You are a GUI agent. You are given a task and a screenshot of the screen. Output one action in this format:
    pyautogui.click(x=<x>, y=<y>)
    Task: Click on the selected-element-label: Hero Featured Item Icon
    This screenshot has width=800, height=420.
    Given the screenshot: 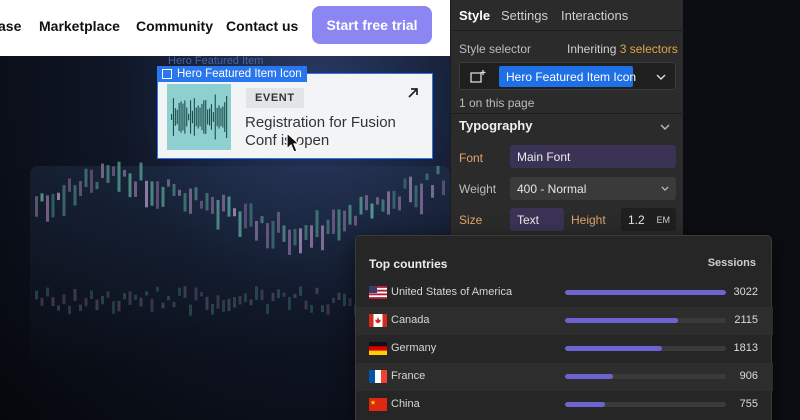 What is the action you would take?
    pyautogui.click(x=232, y=74)
    